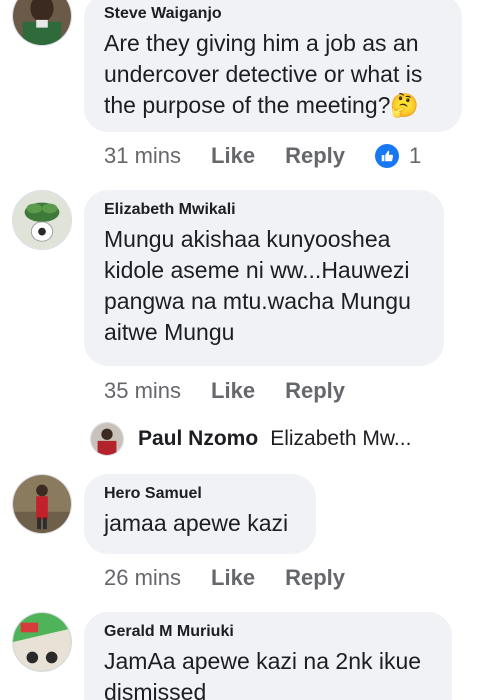  What do you see at coordinates (42, 23) in the screenshot?
I see `avatar-steve` at bounding box center [42, 23].